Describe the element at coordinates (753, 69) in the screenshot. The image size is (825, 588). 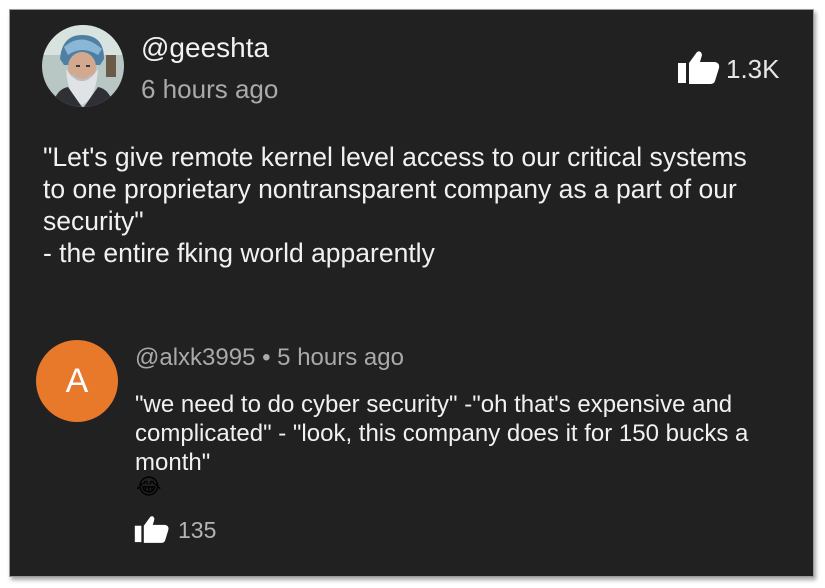
I see `like-count: 1.3K` at that location.